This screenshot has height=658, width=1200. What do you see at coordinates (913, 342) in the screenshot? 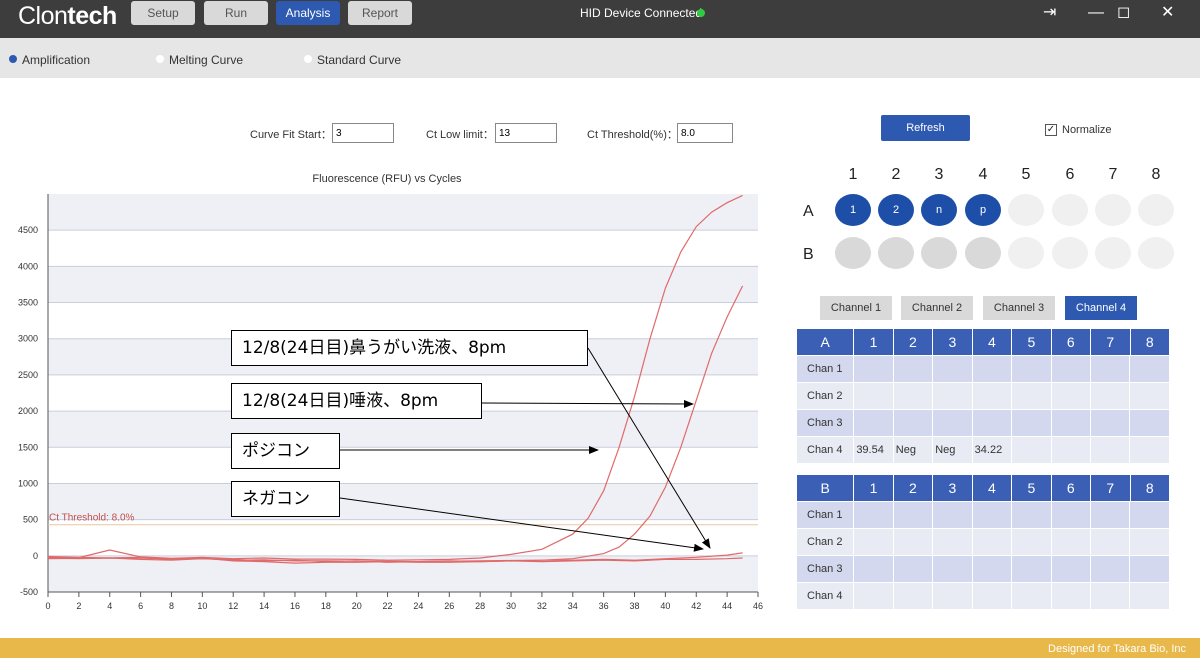
I see `table-header-cell: 2` at bounding box center [913, 342].